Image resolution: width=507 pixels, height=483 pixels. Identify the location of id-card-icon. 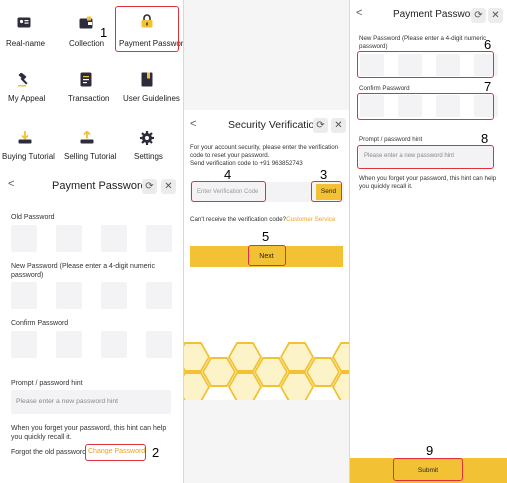
(24, 22).